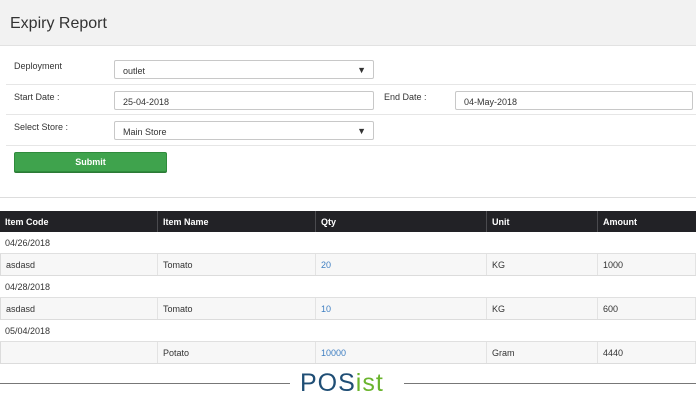  What do you see at coordinates (401, 352) in the screenshot?
I see `qty-cell: 10000` at bounding box center [401, 352].